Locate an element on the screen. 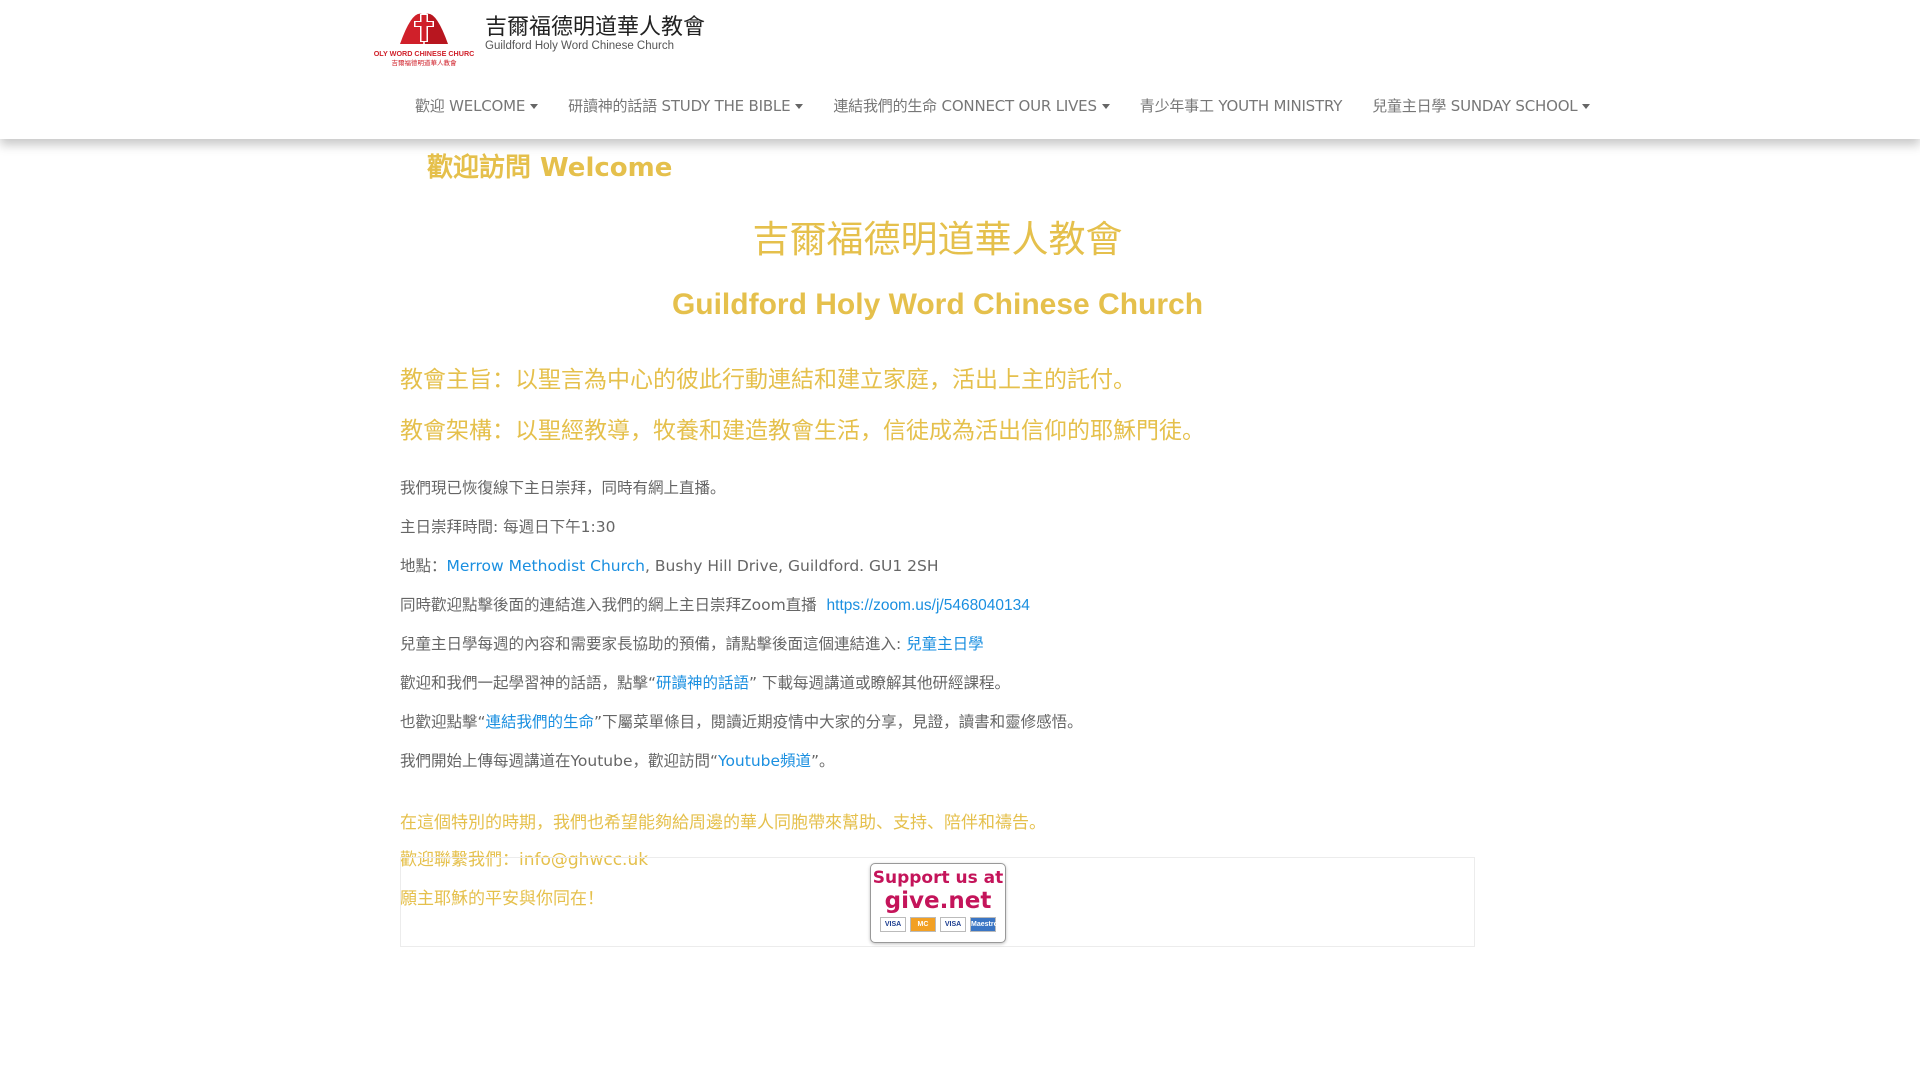 The height and width of the screenshot is (1080, 1920). nav-study-the-bible: 研讀神的話語 STUDY THE BIBLE is located at coordinates (685, 105).